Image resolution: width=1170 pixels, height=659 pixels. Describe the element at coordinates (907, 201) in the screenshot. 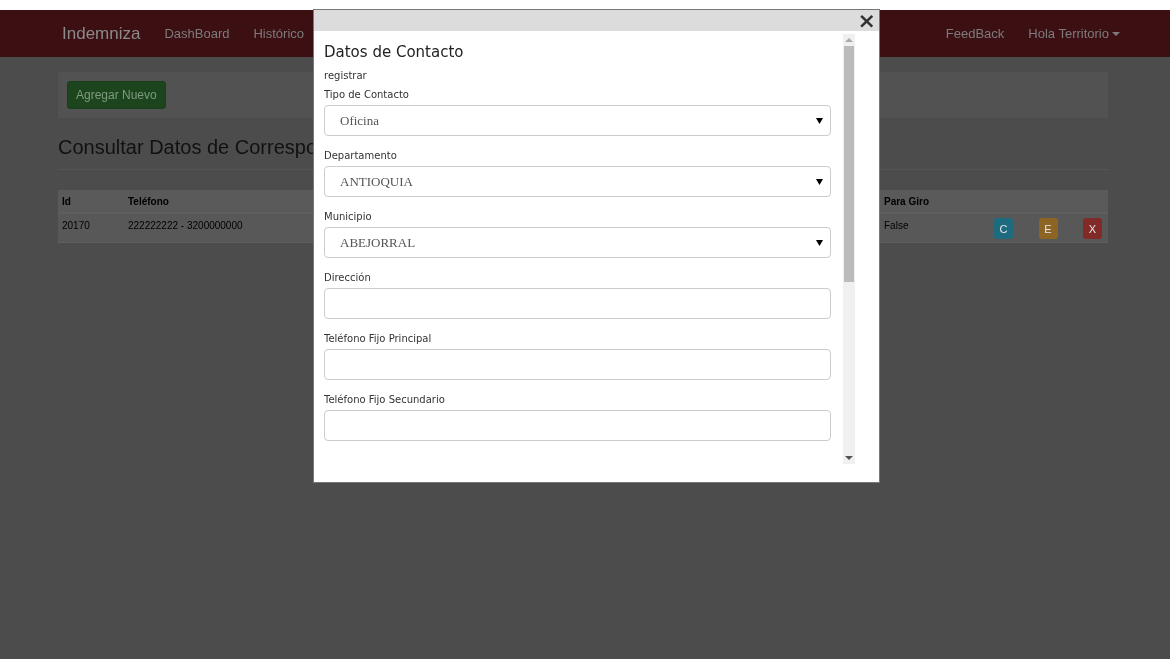

I see `column-header: Para Giro` at that location.